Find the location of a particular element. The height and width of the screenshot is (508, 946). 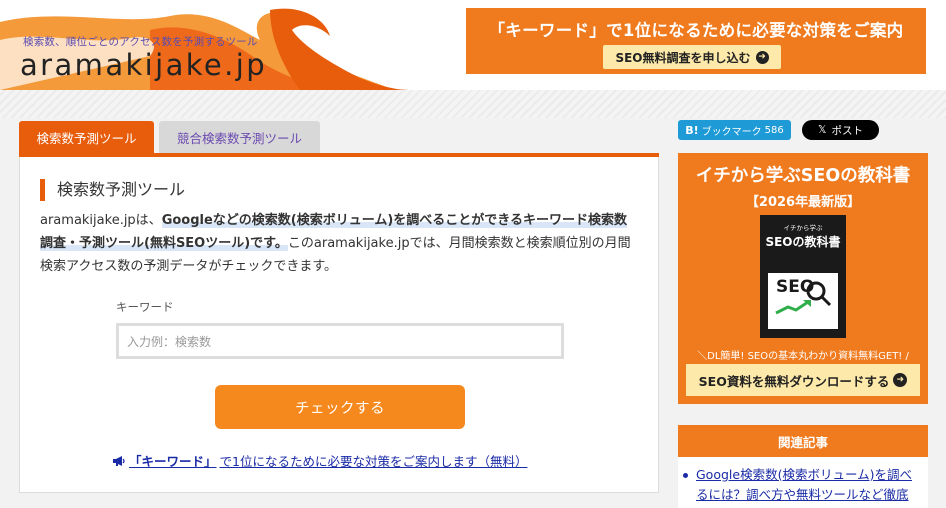

x-post-button: 𝕏 ポスト is located at coordinates (840, 130).